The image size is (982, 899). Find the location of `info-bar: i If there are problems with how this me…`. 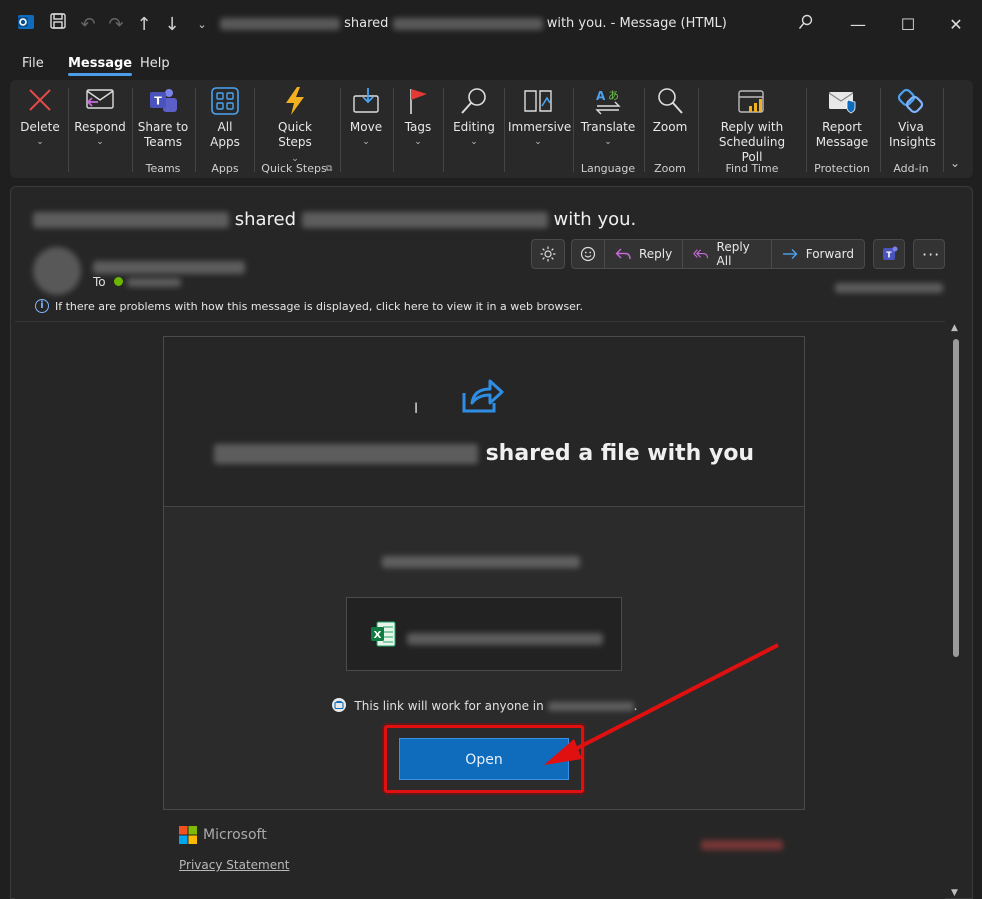

info-bar: i If there are problems with how this me… is located at coordinates (309, 306).